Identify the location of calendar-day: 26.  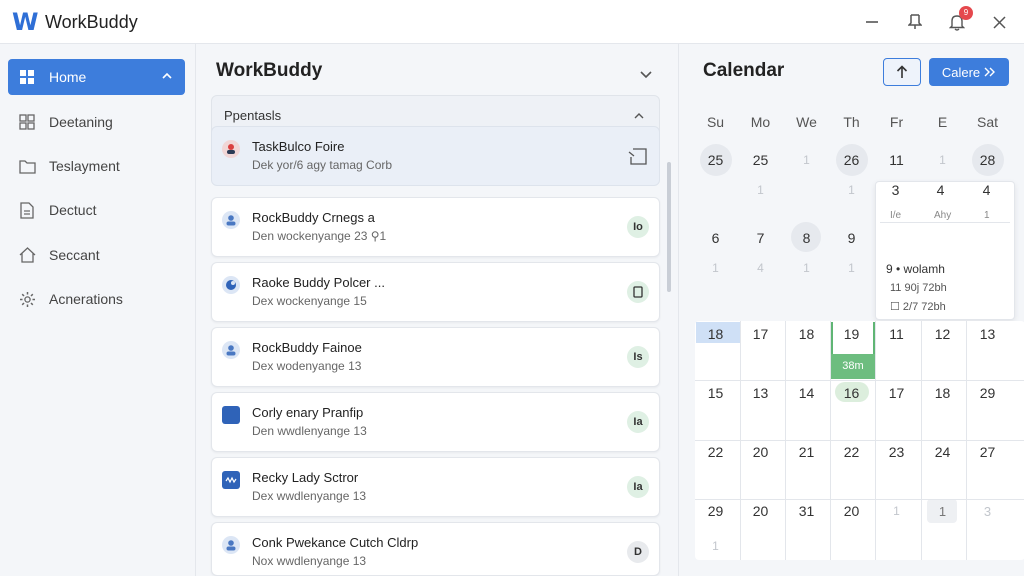
(851, 160).